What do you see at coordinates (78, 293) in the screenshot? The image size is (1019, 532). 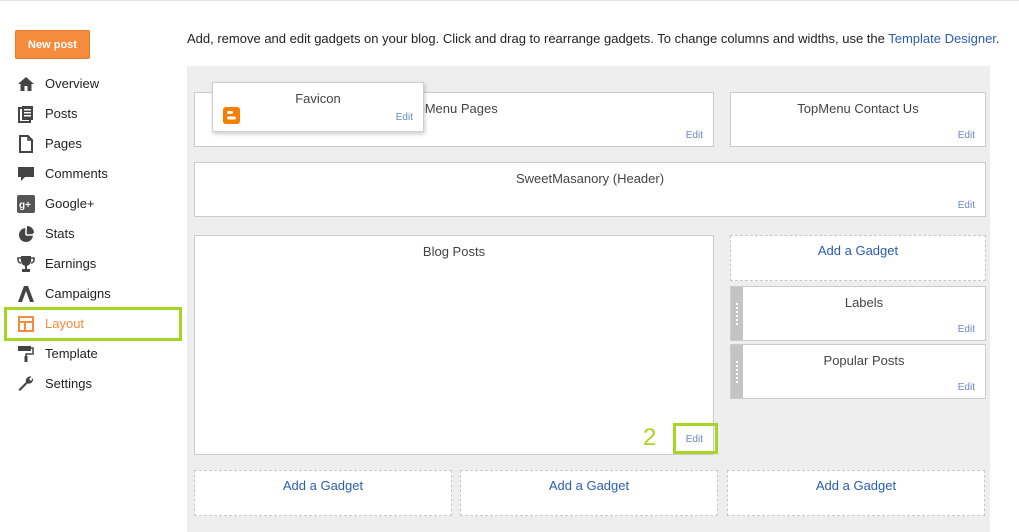 I see `sidebar-item-label: Campaigns` at bounding box center [78, 293].